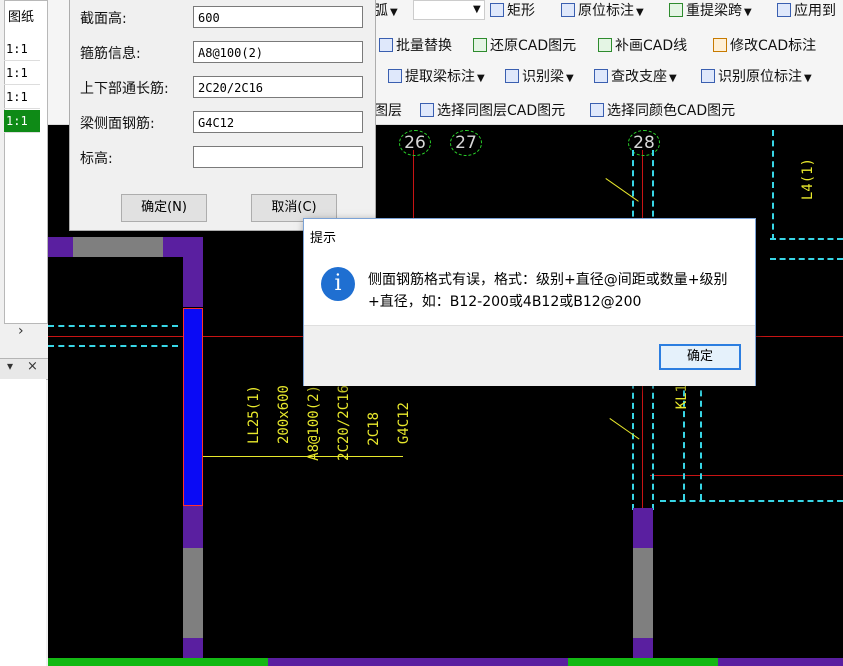 This screenshot has width=843, height=666. What do you see at coordinates (303, 456) in the screenshot?
I see `leader-line` at bounding box center [303, 456].